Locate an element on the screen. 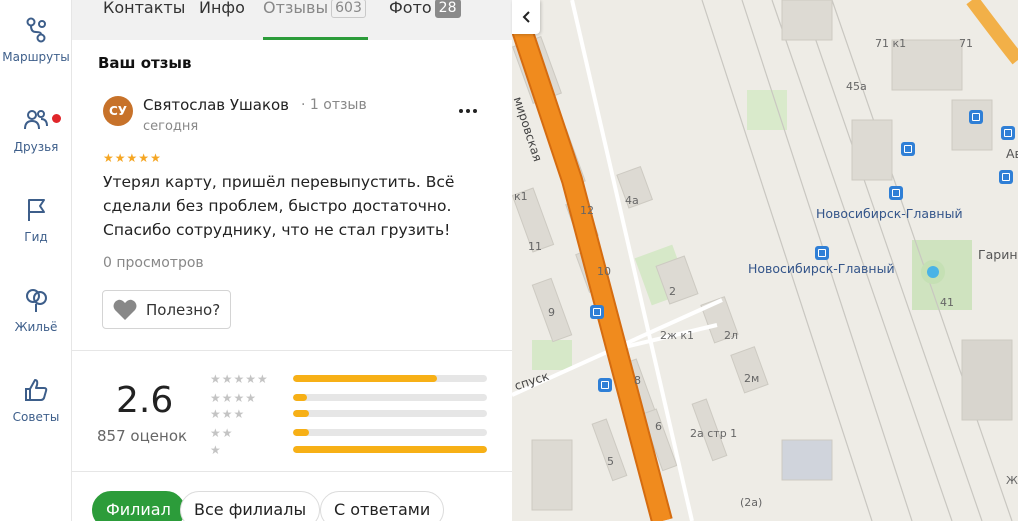 The height and width of the screenshot is (521, 1018). tab-info: Инфо is located at coordinates (222, 18).